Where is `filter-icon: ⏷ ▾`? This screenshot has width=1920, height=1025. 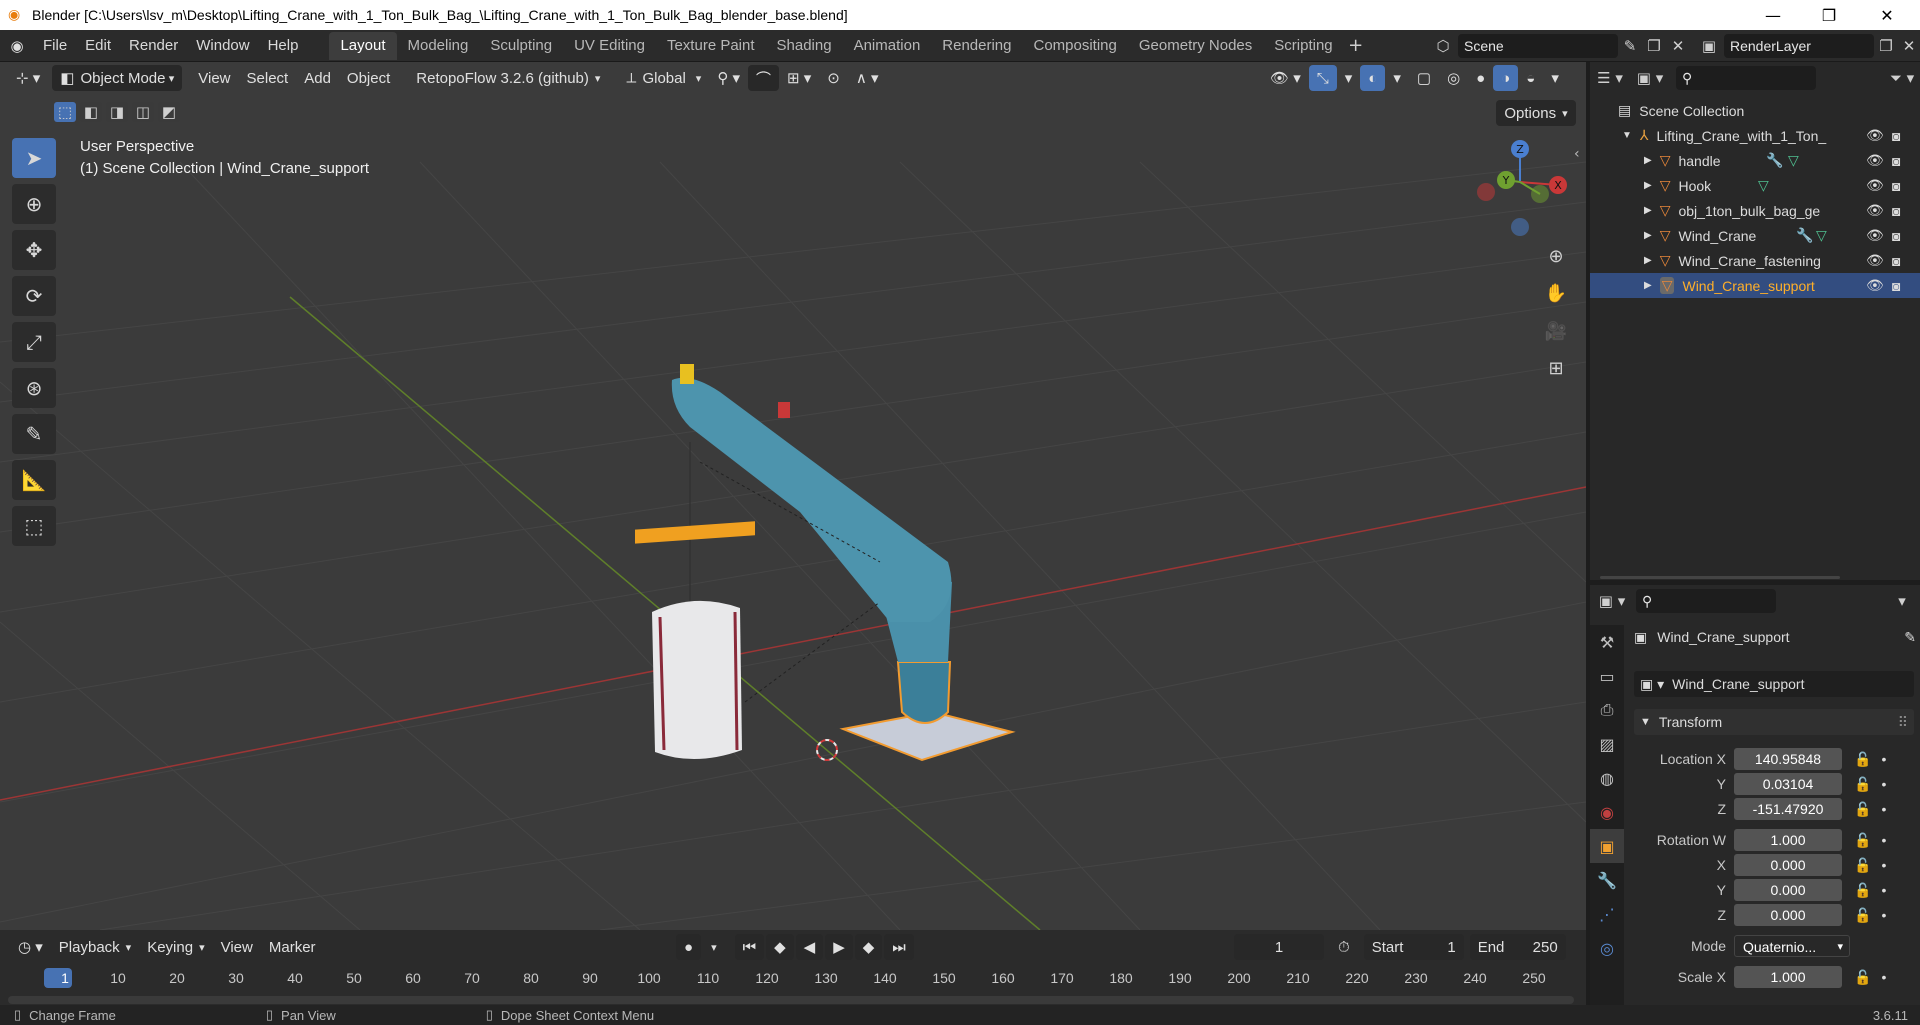
filter-icon: ⏷ ▾ is located at coordinates (1902, 78).